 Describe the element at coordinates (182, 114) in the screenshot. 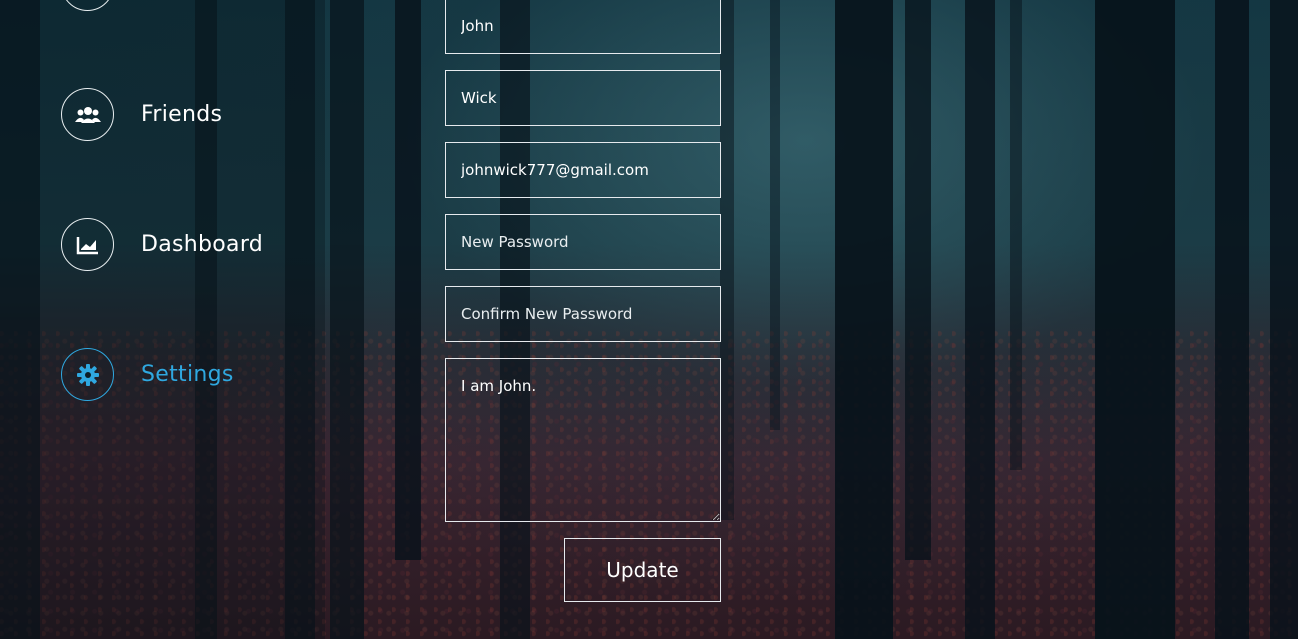

I see `sidebar-item-label: Friends` at that location.